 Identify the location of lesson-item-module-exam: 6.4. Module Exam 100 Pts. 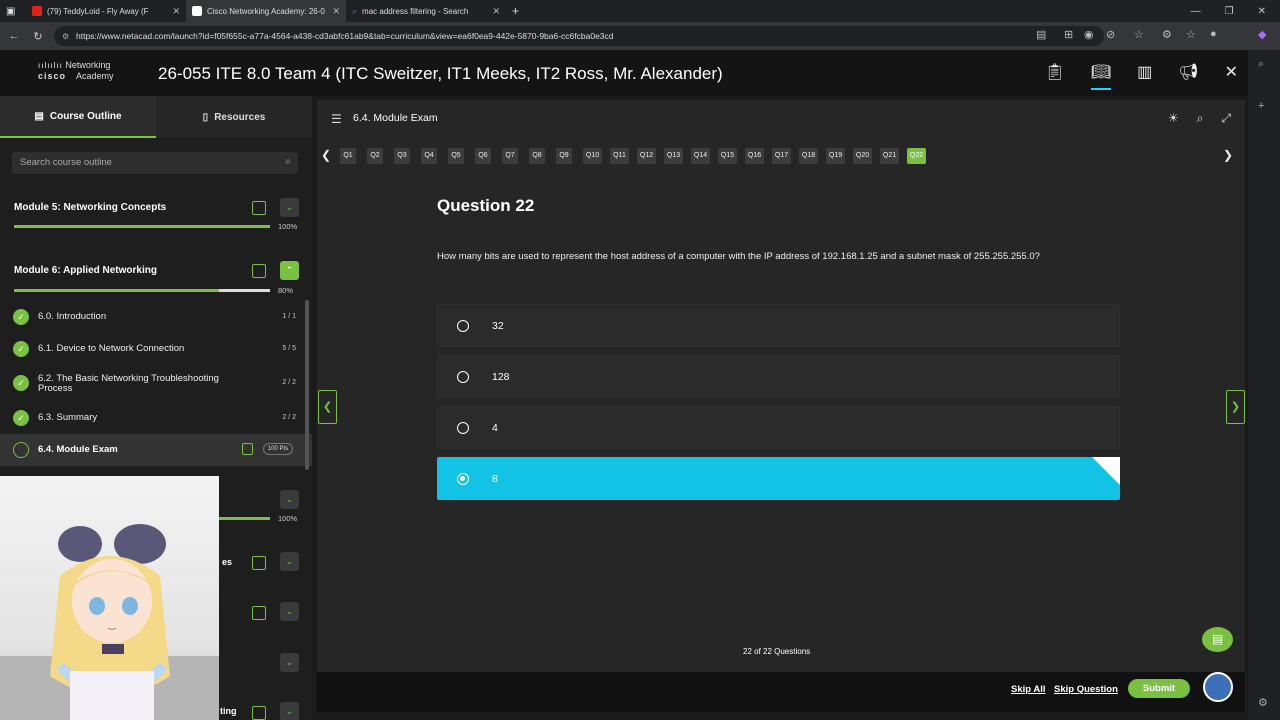
(156, 450).